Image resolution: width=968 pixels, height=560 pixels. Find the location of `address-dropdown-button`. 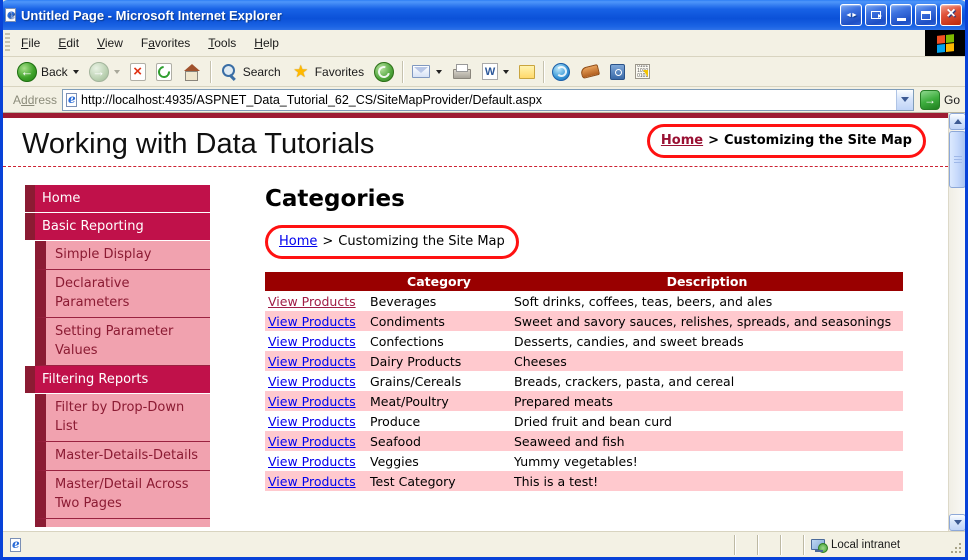

address-dropdown-button is located at coordinates (904, 99).